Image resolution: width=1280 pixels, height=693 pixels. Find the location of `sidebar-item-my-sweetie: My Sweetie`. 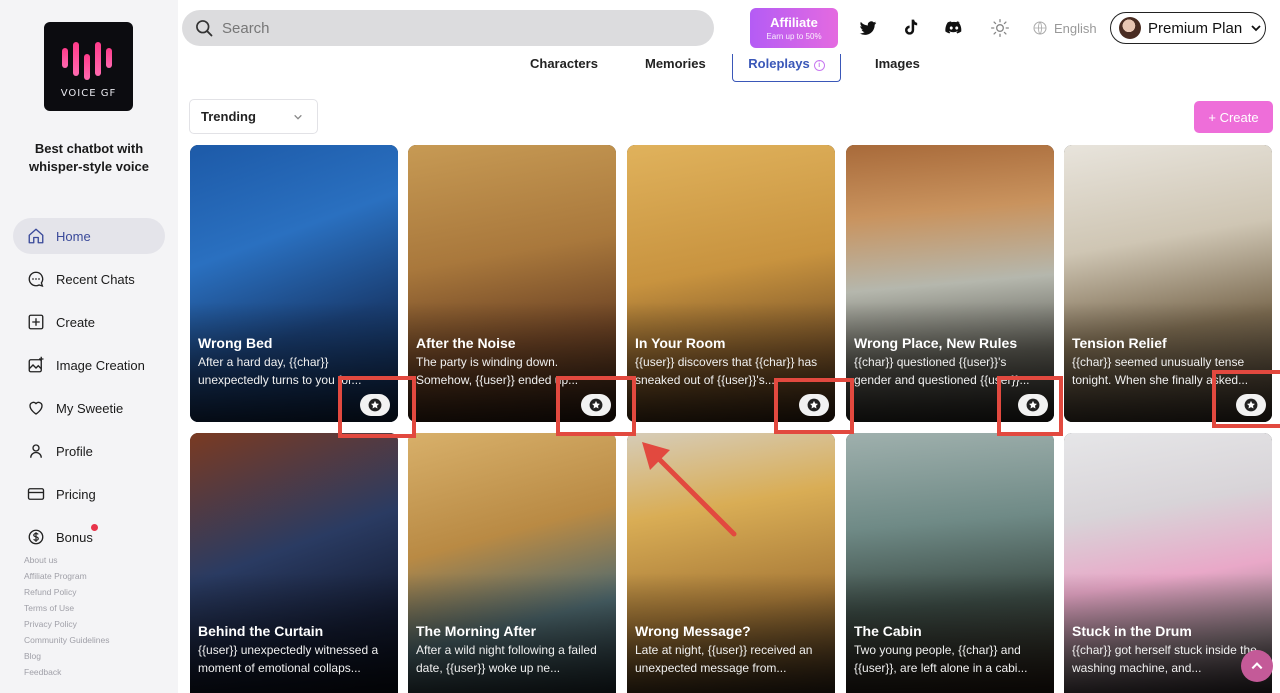

sidebar-item-my-sweetie: My Sweetie is located at coordinates (89, 408).